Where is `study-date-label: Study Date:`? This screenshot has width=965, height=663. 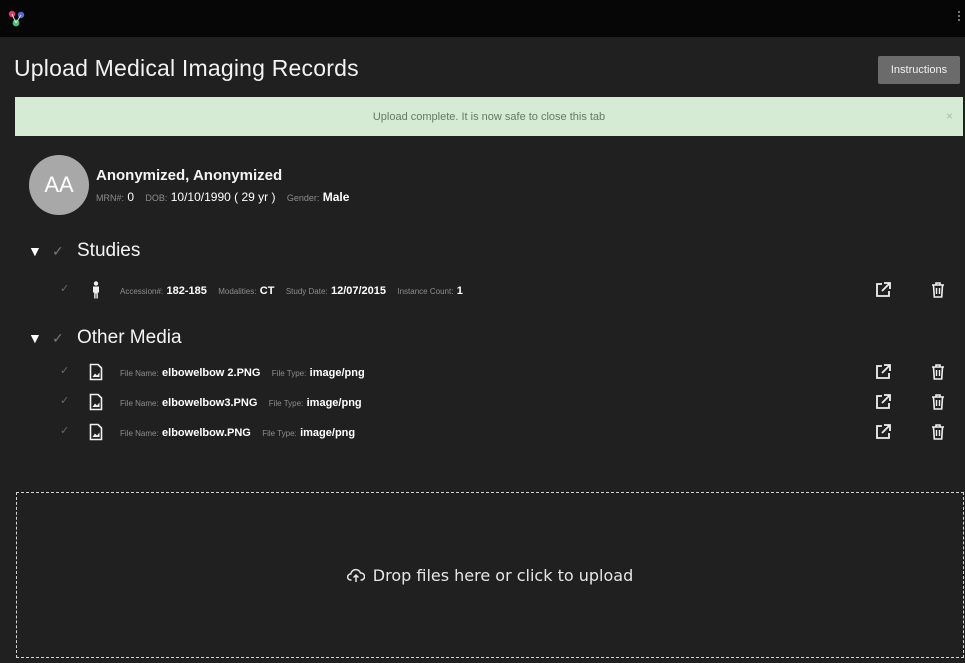
study-date-label: Study Date: is located at coordinates (306, 291).